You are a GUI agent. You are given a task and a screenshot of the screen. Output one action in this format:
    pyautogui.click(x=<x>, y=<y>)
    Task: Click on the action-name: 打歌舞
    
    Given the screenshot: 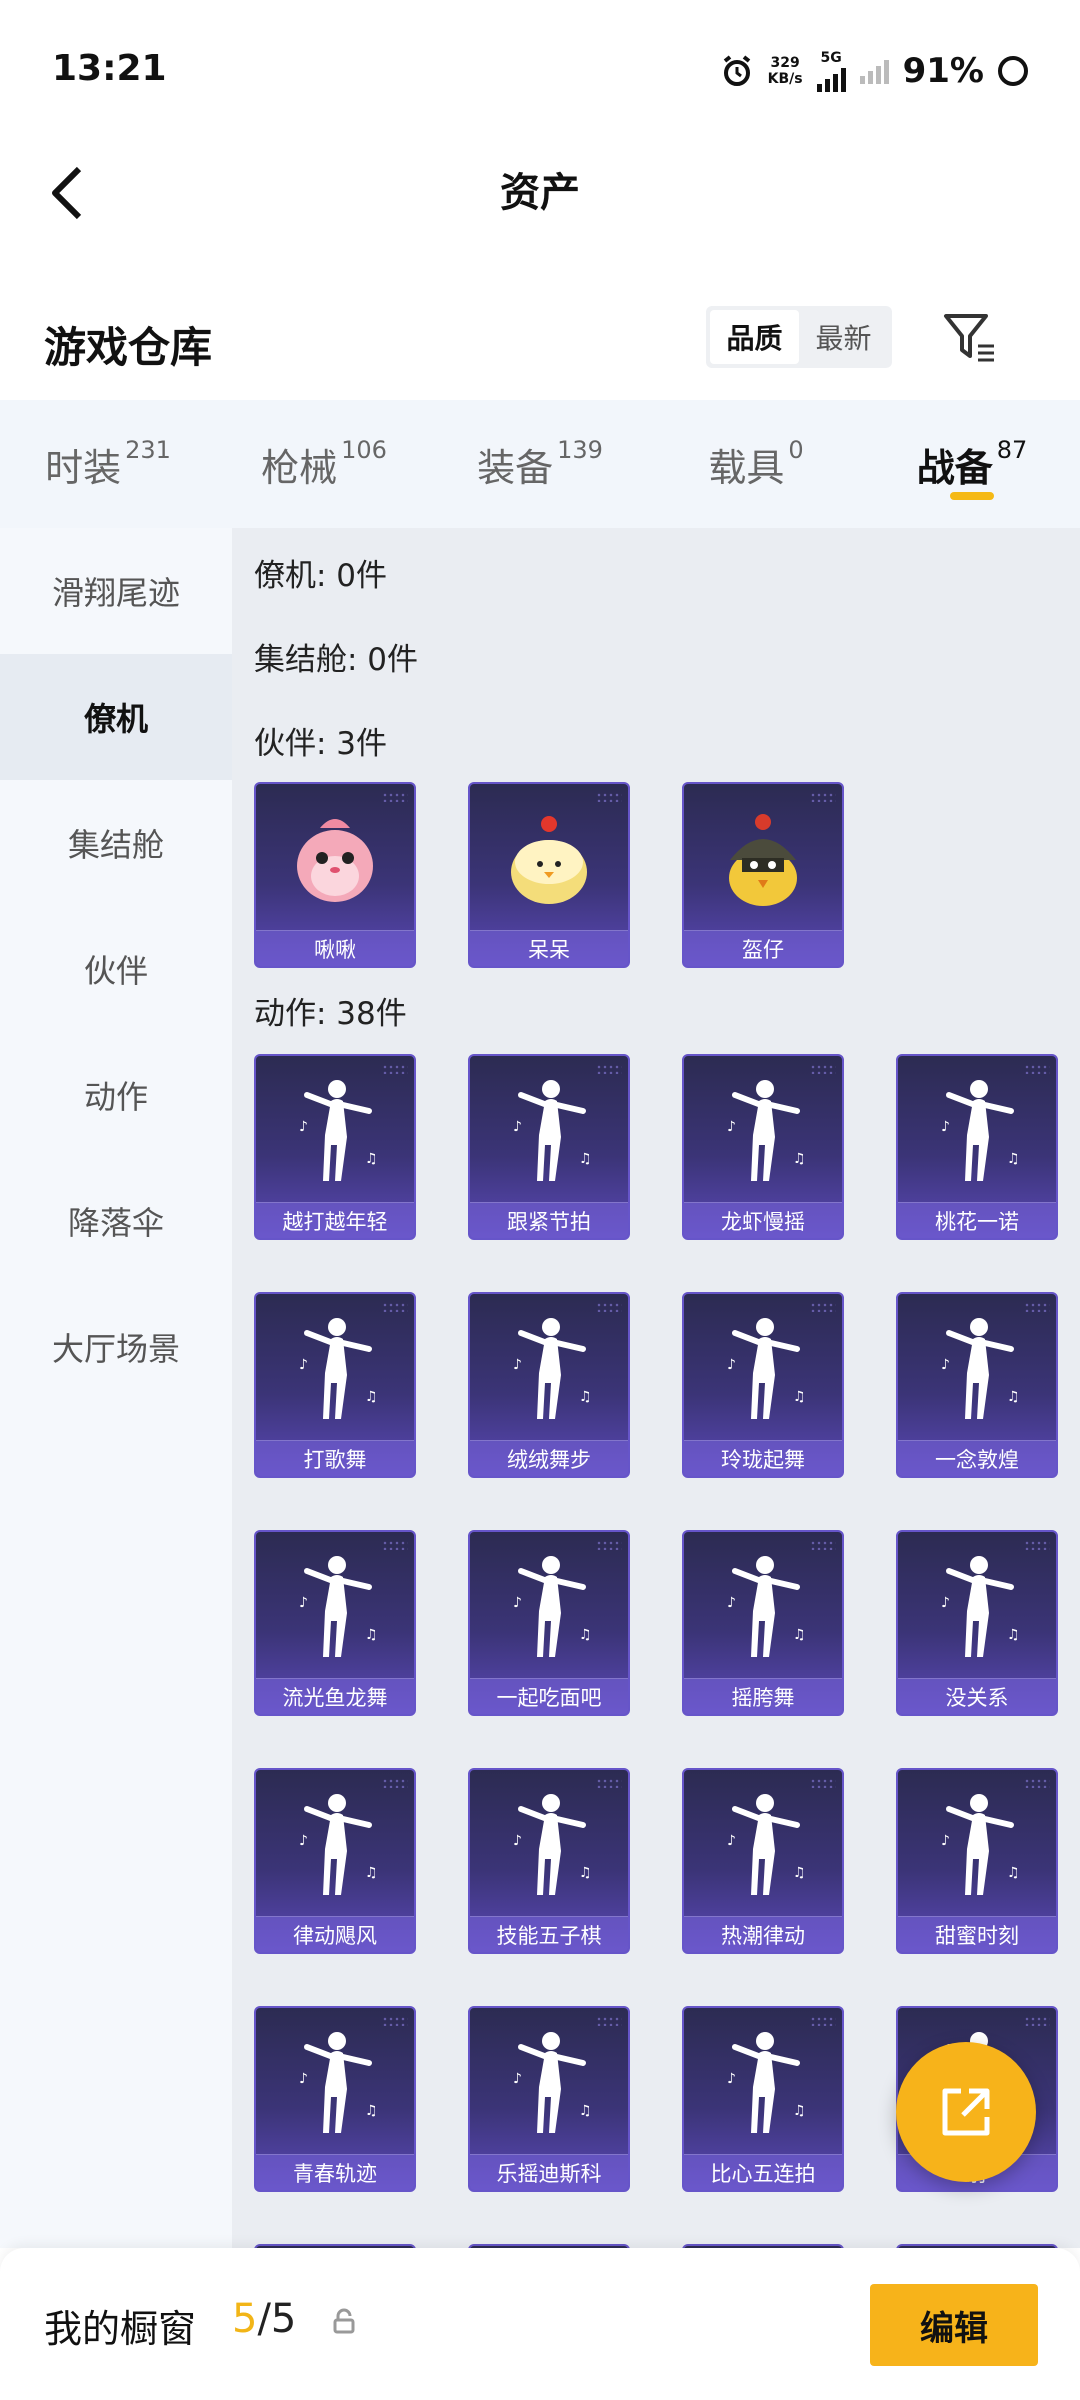 What is the action you would take?
    pyautogui.click(x=335, y=1458)
    